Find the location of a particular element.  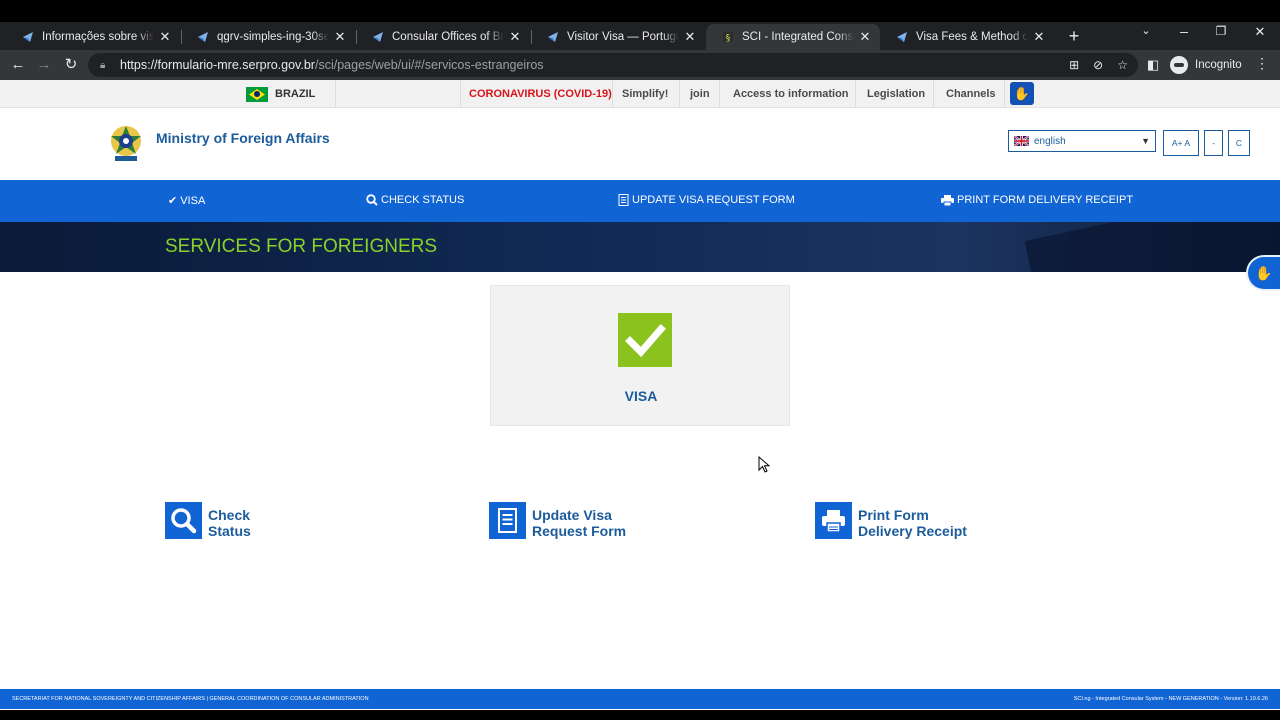

tab-title: Informações sobre vistos para is located at coordinates (98, 37).